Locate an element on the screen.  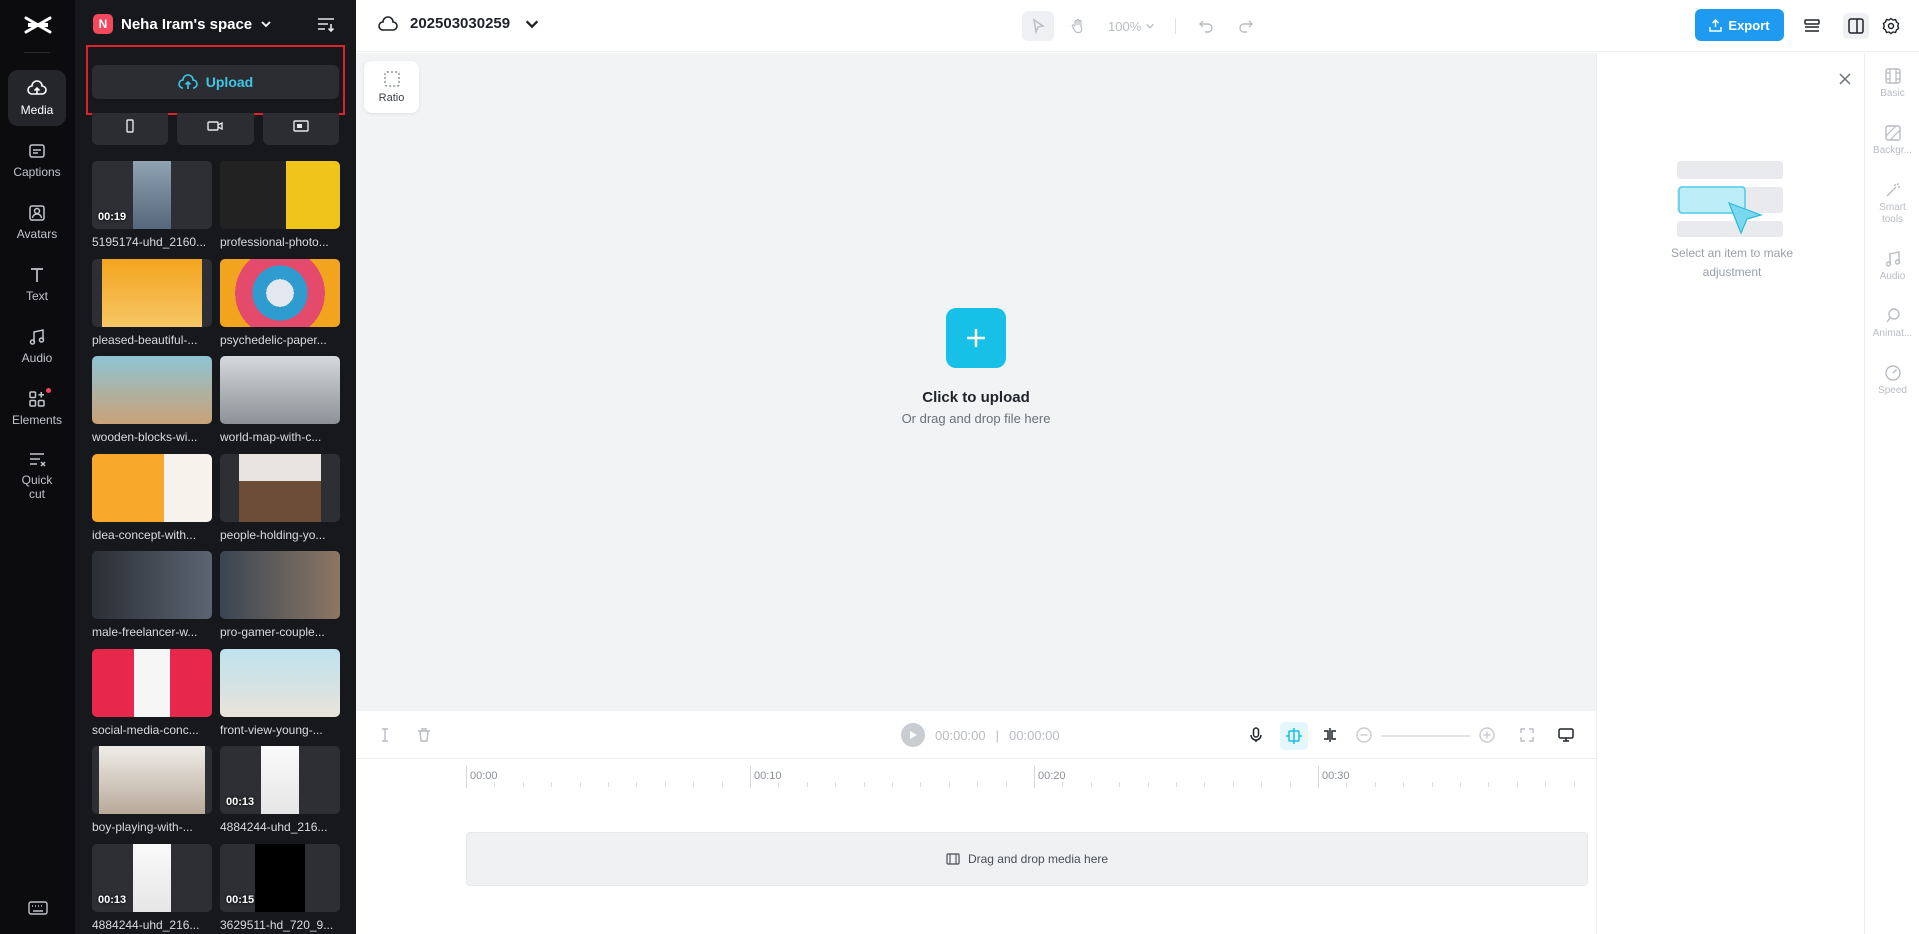
layers-button is located at coordinates (1812, 26).